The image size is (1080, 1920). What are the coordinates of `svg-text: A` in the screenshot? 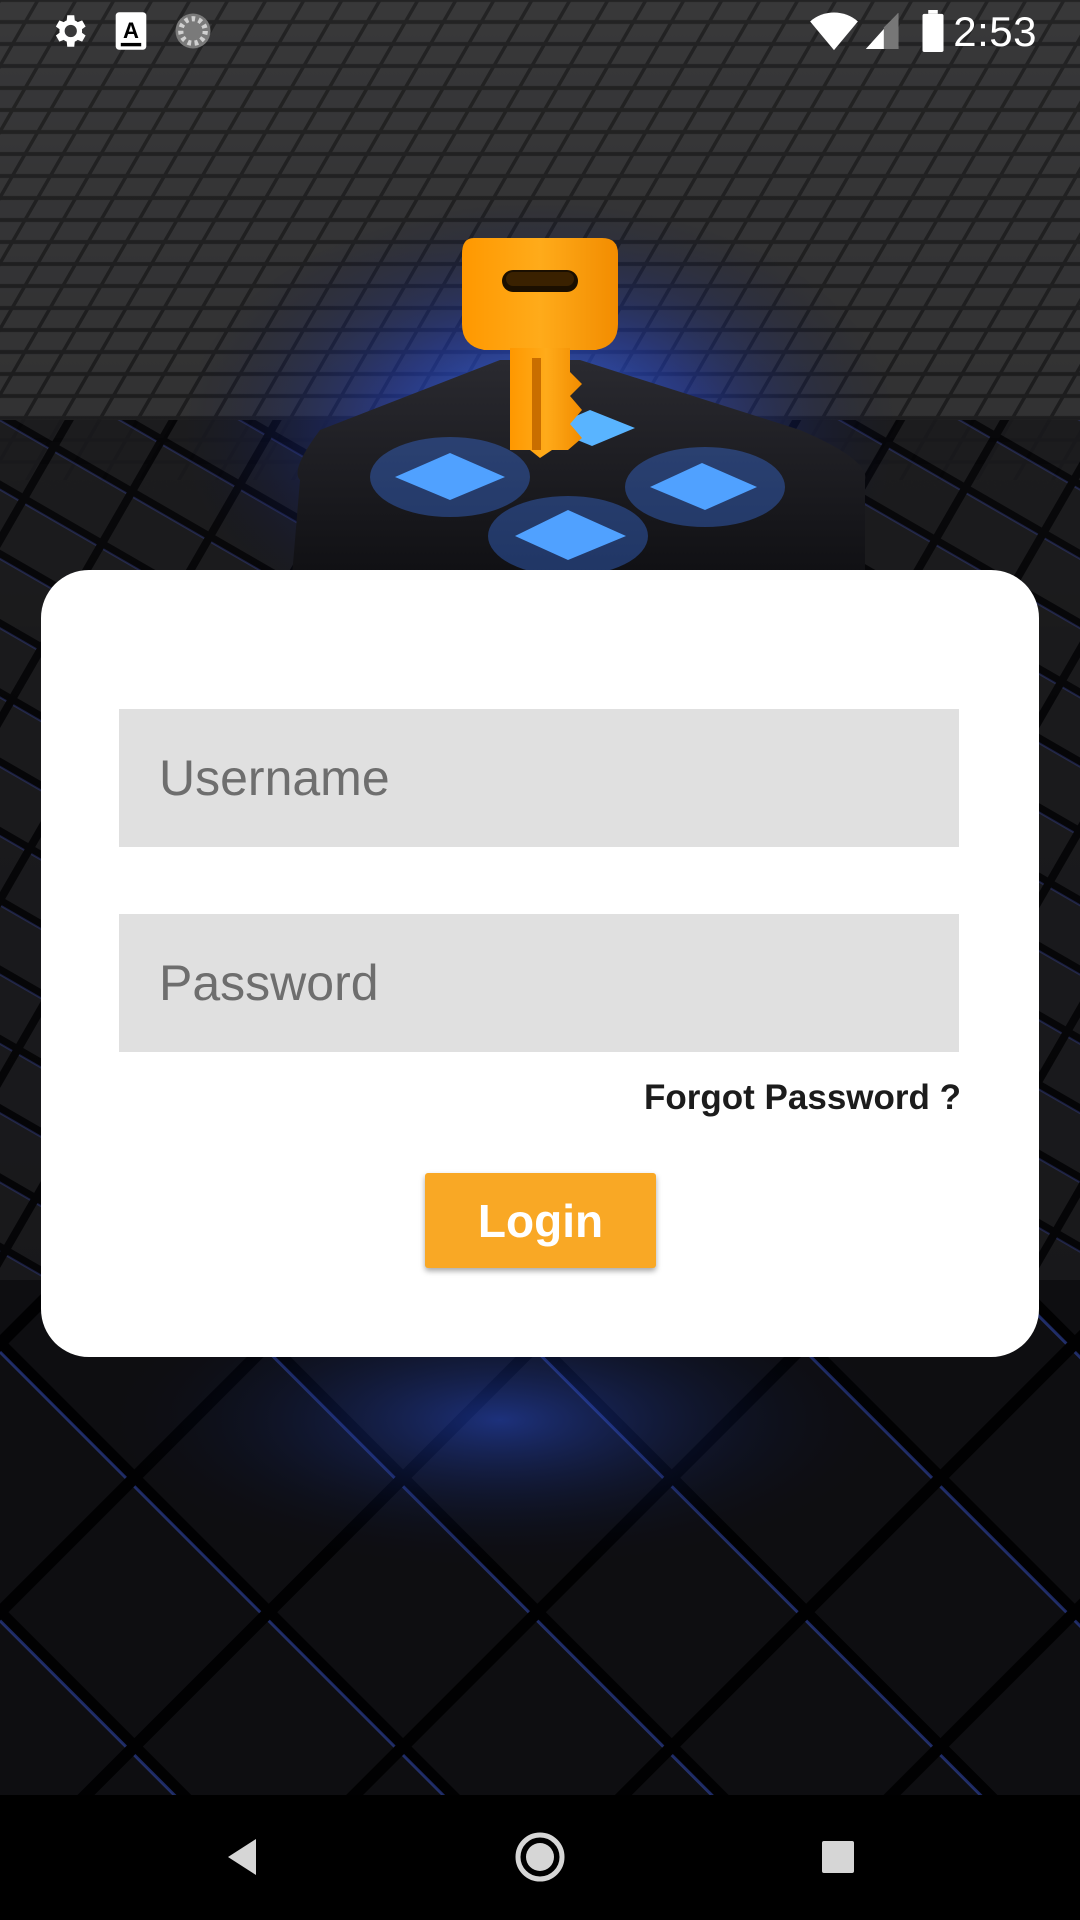 It's located at (131, 30).